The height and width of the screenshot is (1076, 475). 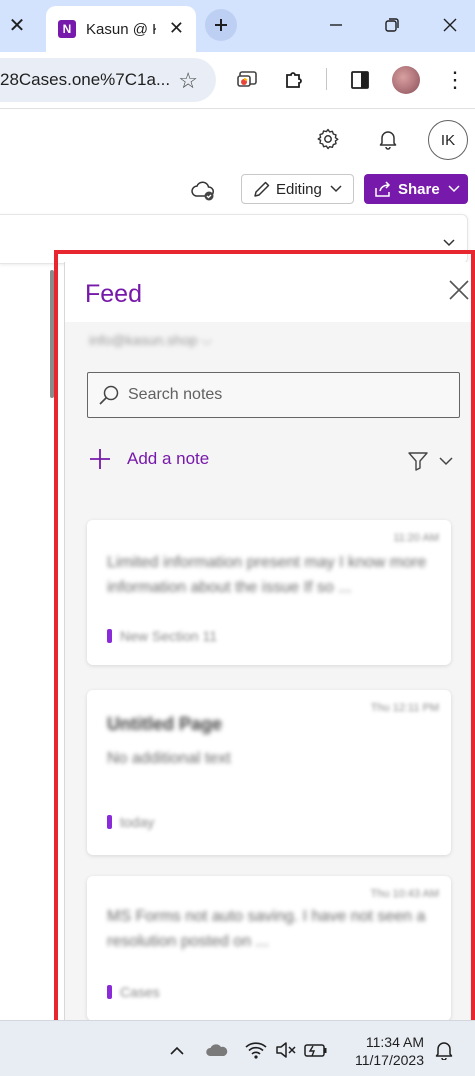 I want to click on share-icon, so click(x=383, y=189).